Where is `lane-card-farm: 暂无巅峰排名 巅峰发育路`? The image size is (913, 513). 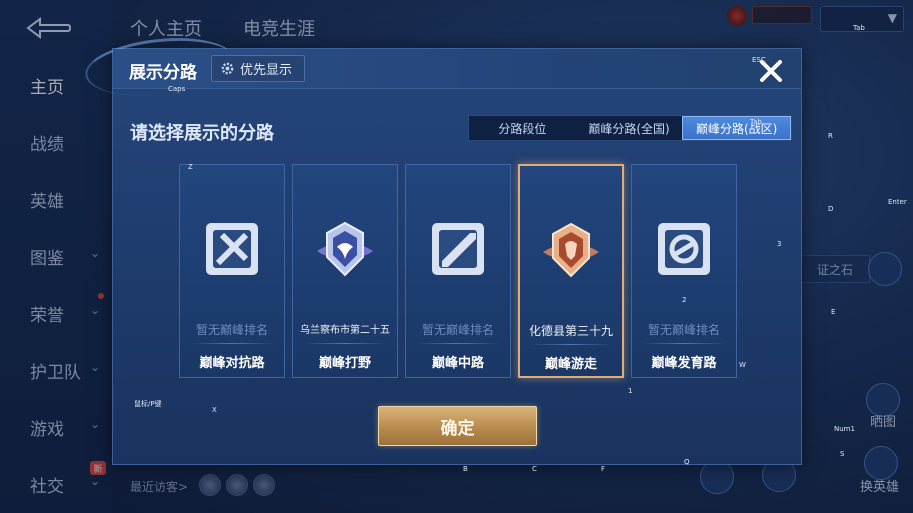
lane-card-farm: 暂无巅峰排名 巅峰发育路 is located at coordinates (684, 271).